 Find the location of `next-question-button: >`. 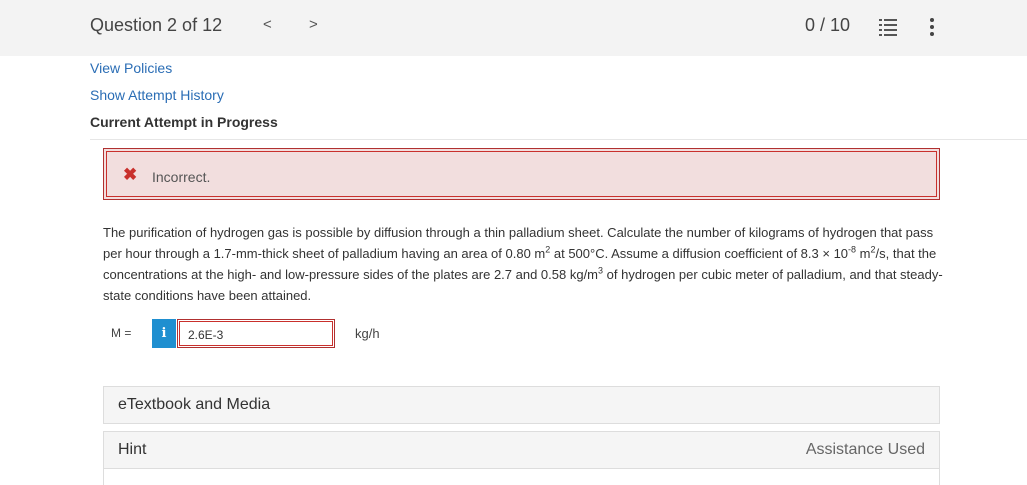

next-question-button: > is located at coordinates (313, 24).